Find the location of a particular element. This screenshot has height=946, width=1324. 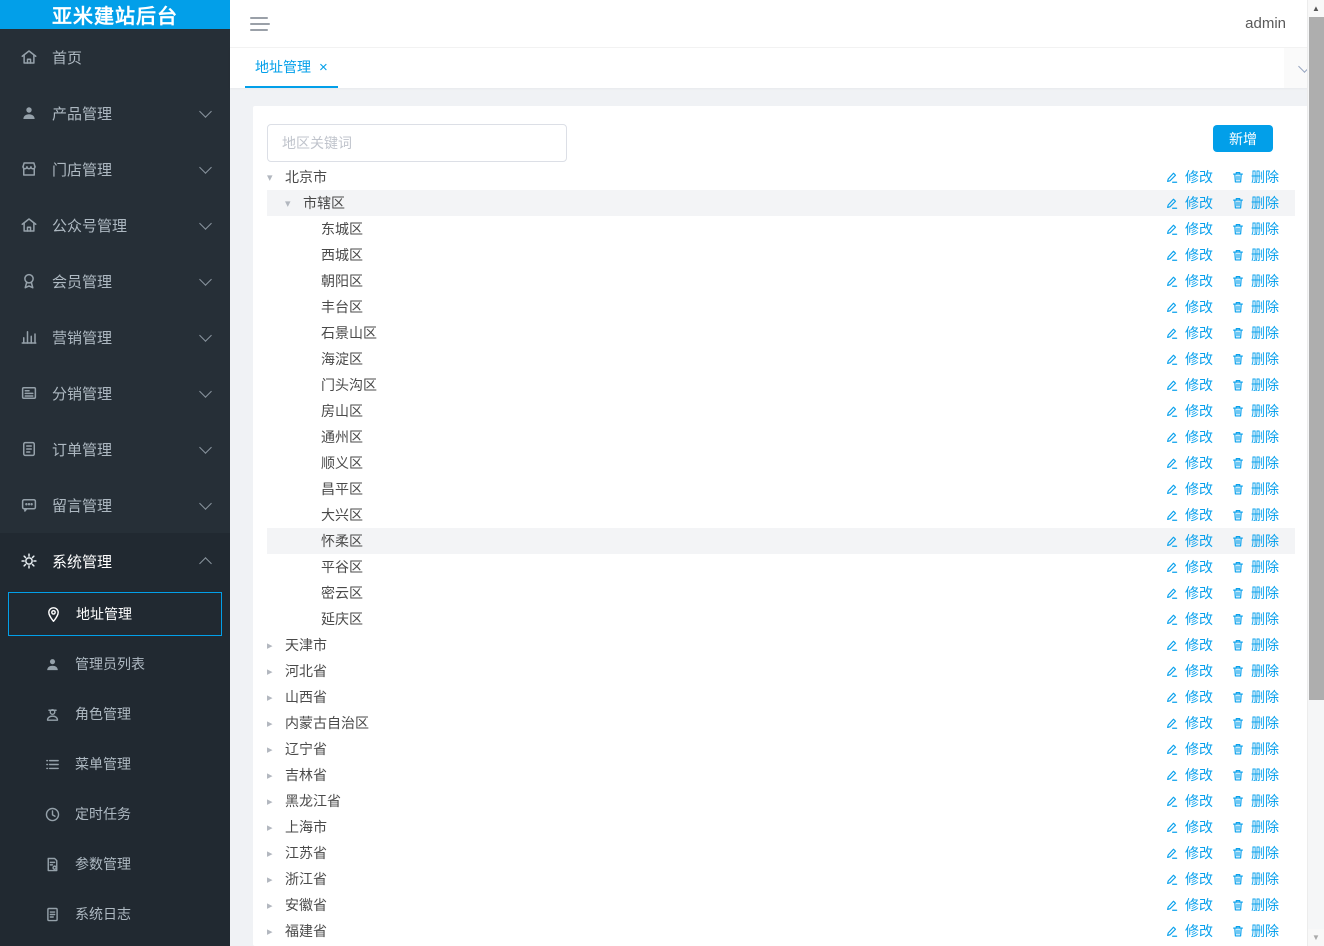

tree-row: 顺义区 修改 删除 is located at coordinates (781, 463).